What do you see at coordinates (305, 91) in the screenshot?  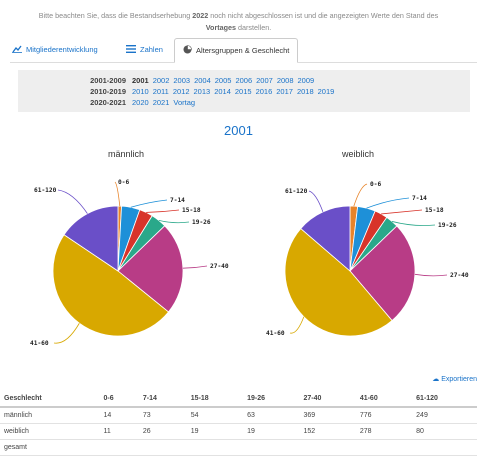 I see `year-link-2018: 2018` at bounding box center [305, 91].